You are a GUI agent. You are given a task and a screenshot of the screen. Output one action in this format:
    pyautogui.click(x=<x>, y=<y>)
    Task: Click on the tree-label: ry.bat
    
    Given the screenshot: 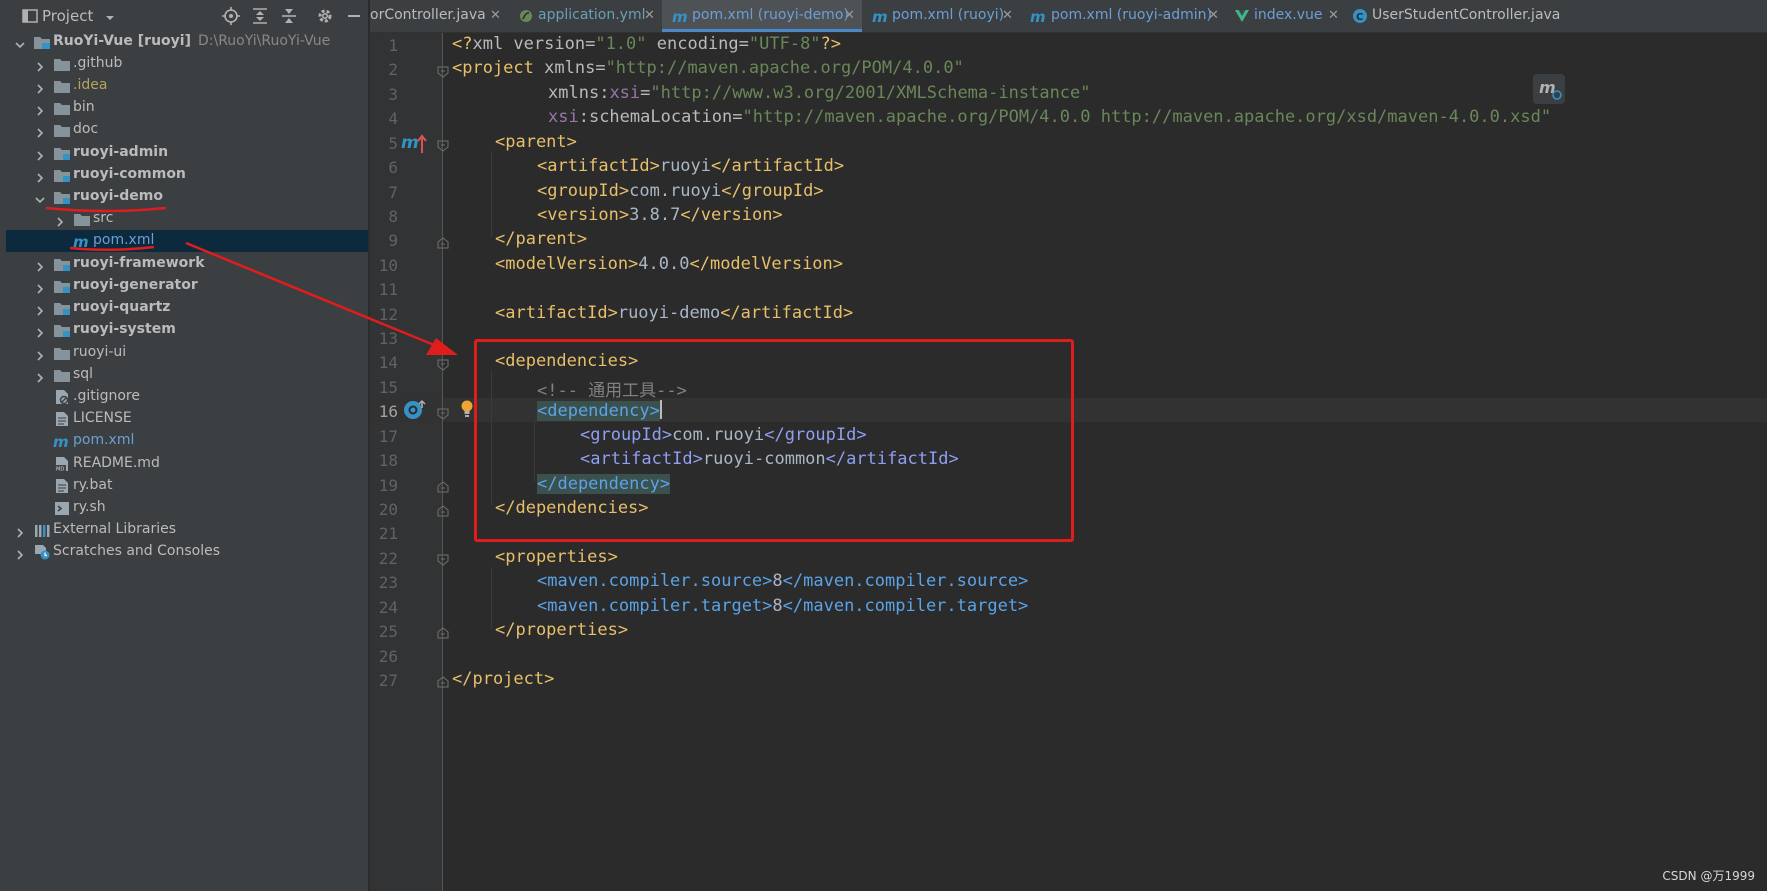 What is the action you would take?
    pyautogui.click(x=93, y=485)
    